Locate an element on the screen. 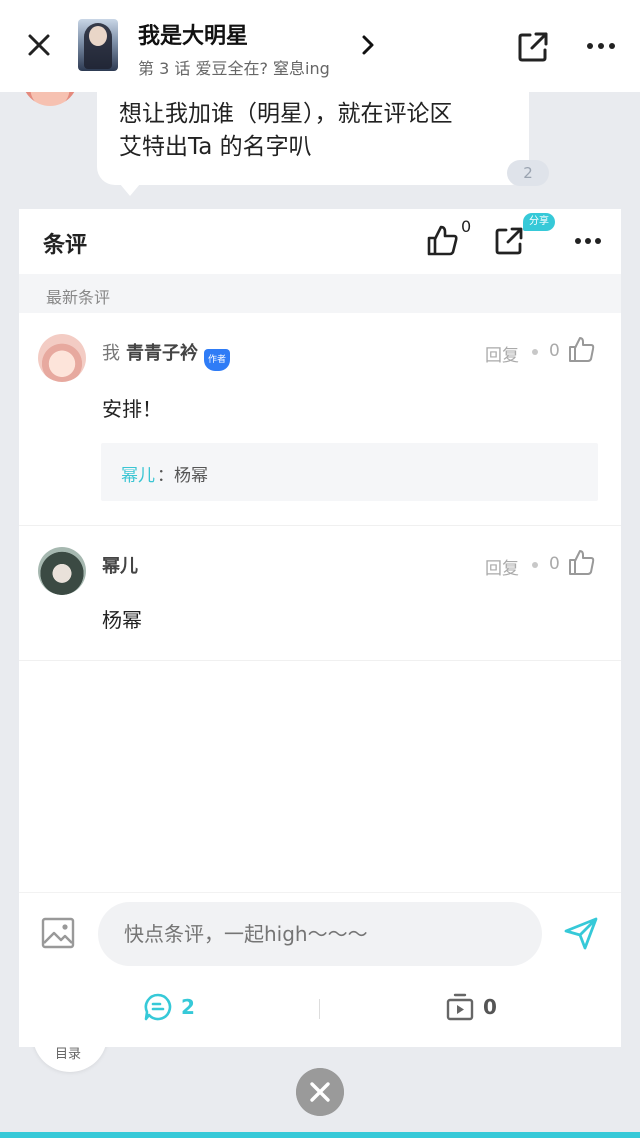 The width and height of the screenshot is (640, 1138). comment-bubble-icon is located at coordinates (158, 1007).